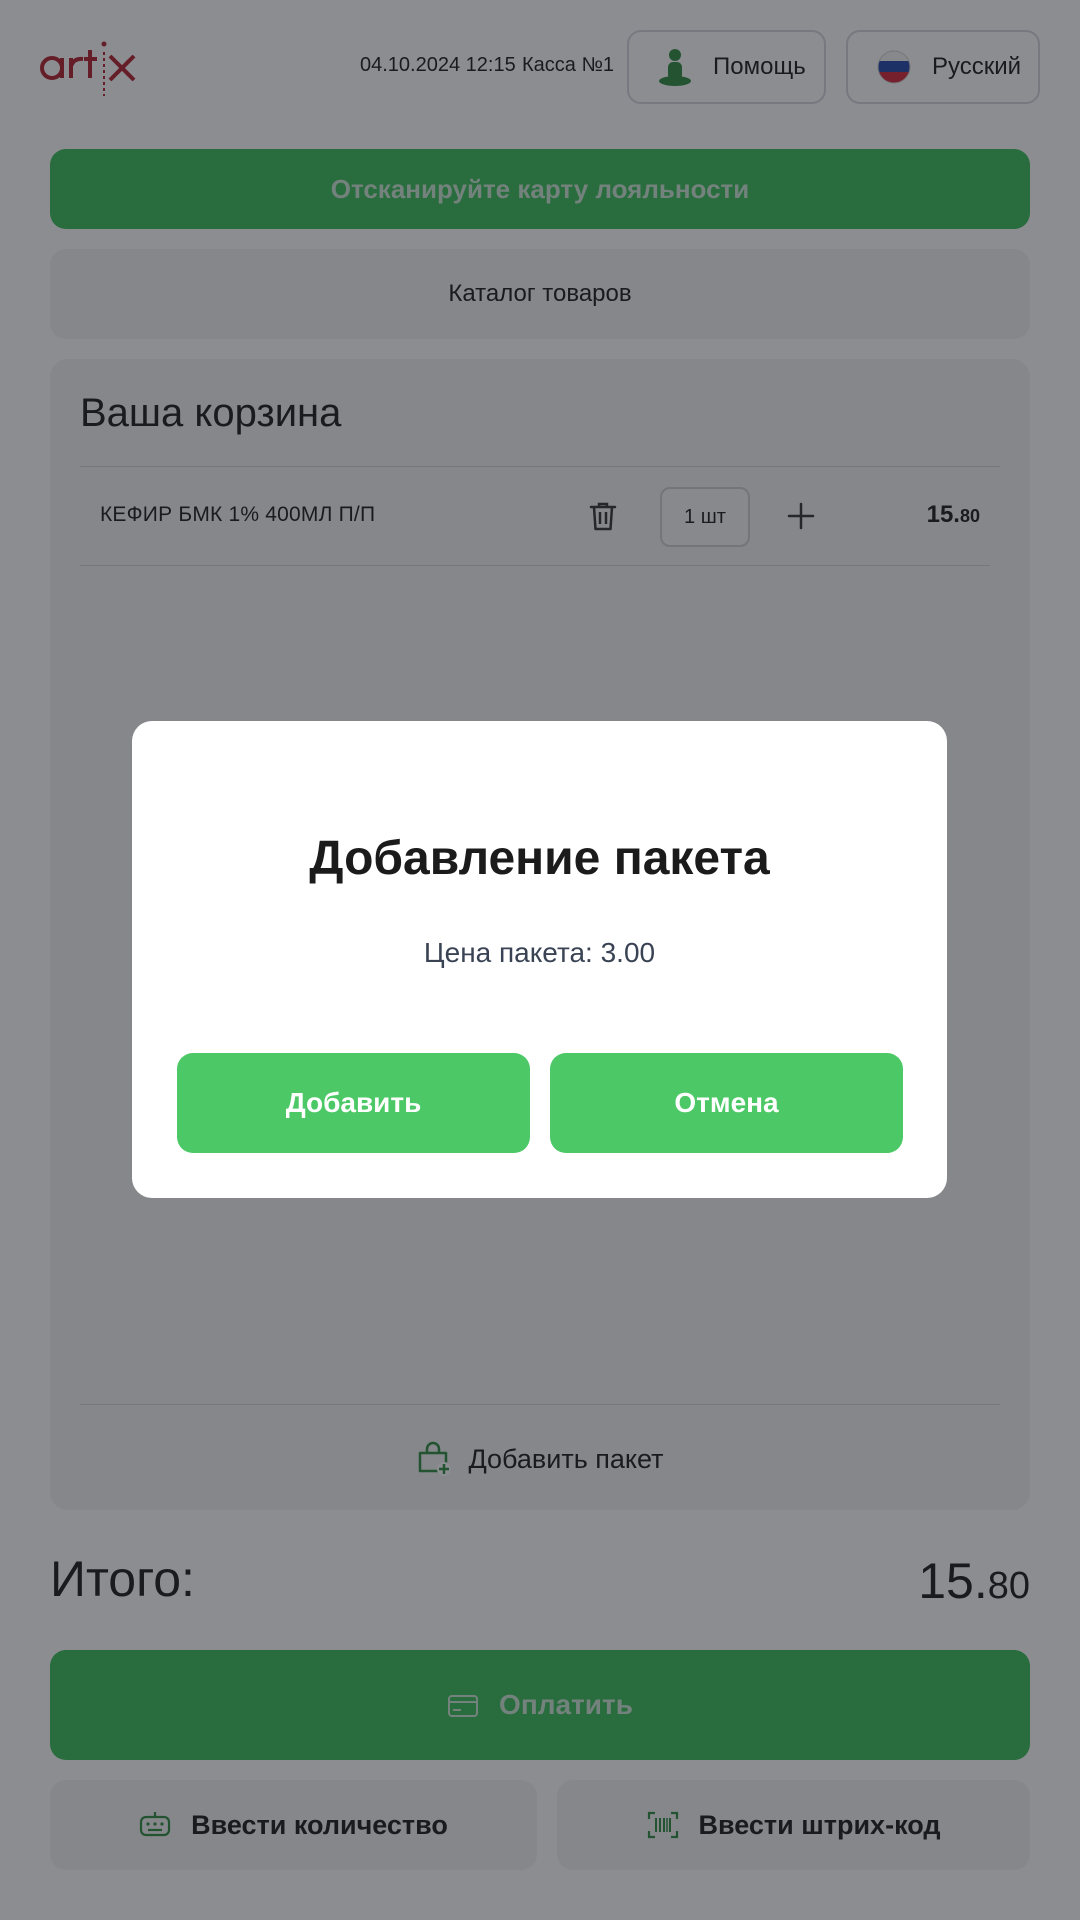 The height and width of the screenshot is (1920, 1080). I want to click on dialog-cancel-button: Отмена, so click(726, 1103).